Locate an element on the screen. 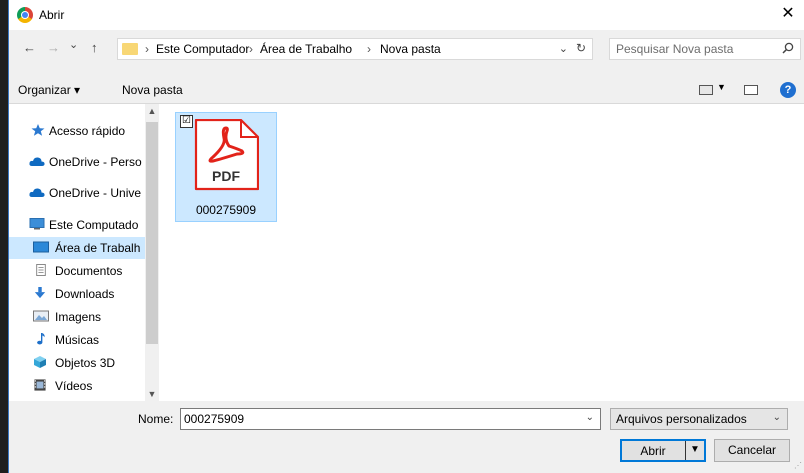  search-input is located at coordinates (691, 49).